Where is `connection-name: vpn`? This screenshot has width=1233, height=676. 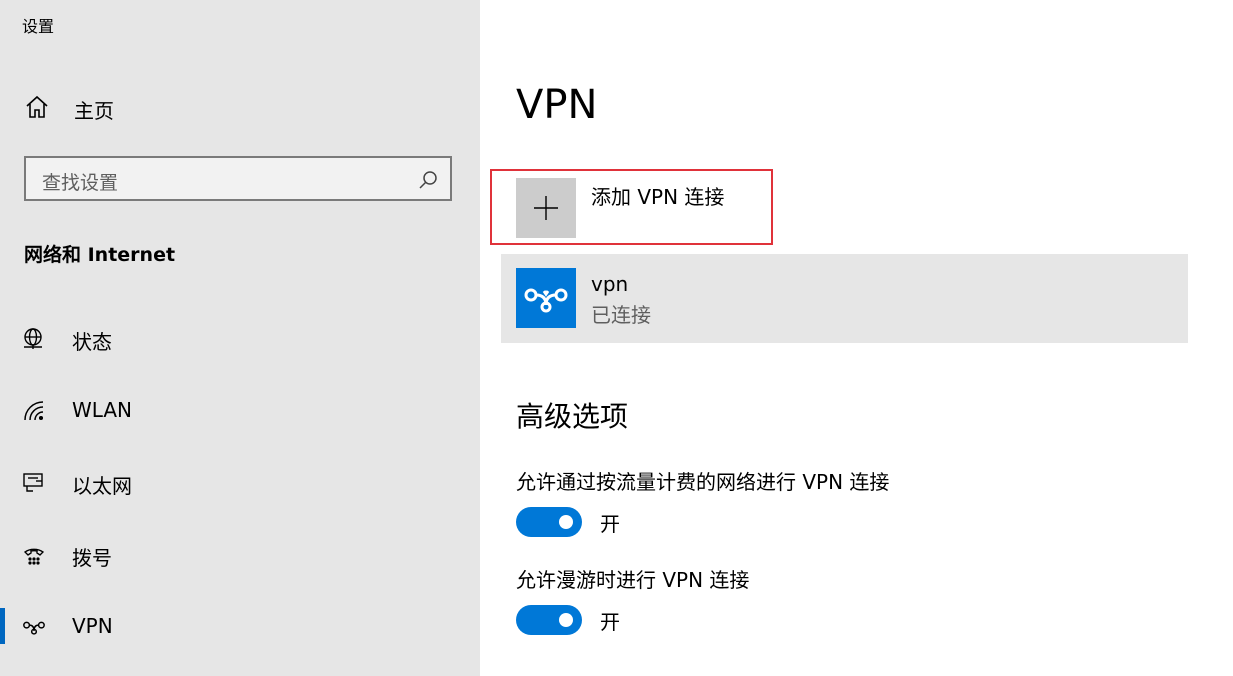
connection-name: vpn is located at coordinates (610, 284).